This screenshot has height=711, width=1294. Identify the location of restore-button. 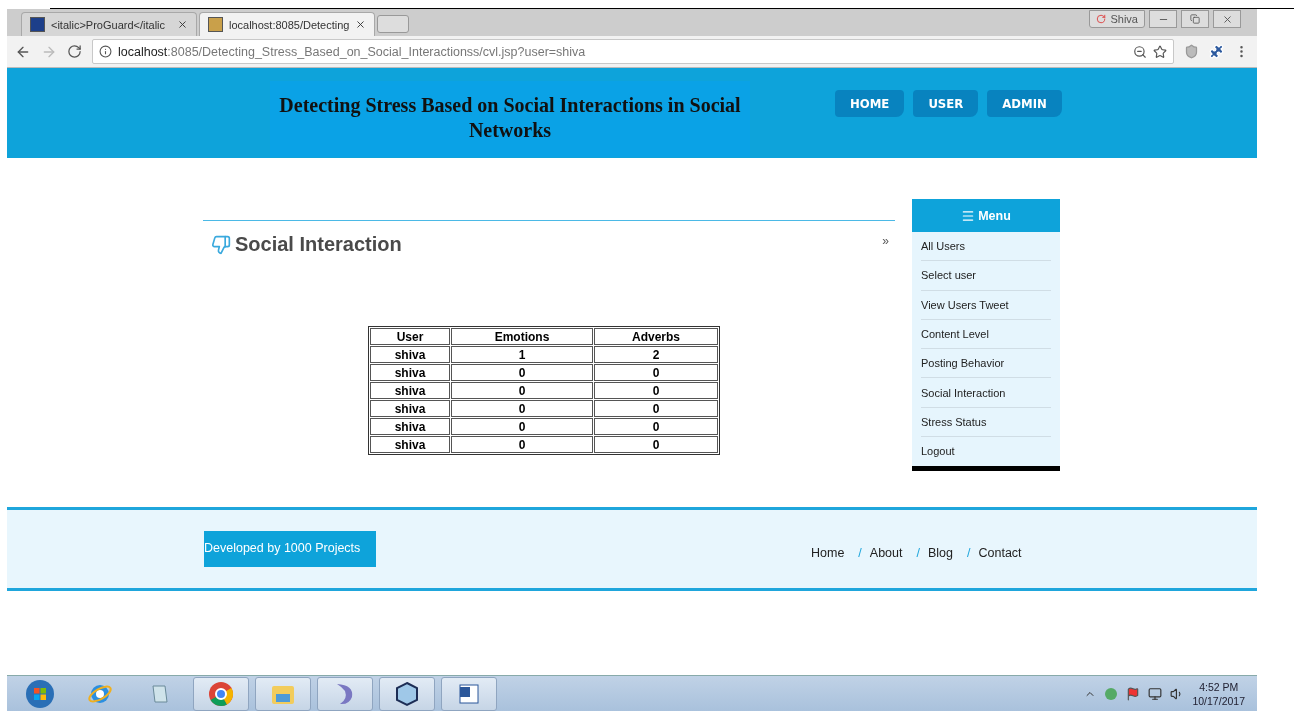
(1195, 19).